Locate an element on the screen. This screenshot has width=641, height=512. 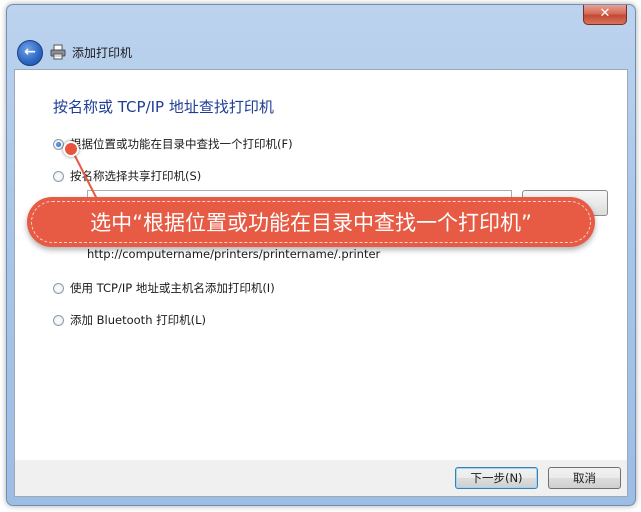
annotation-marker is located at coordinates (71, 149).